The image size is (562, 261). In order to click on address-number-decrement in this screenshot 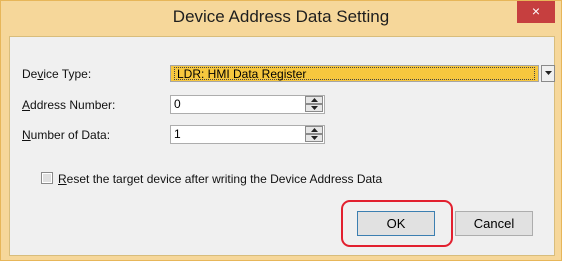, I will do `click(314, 108)`.